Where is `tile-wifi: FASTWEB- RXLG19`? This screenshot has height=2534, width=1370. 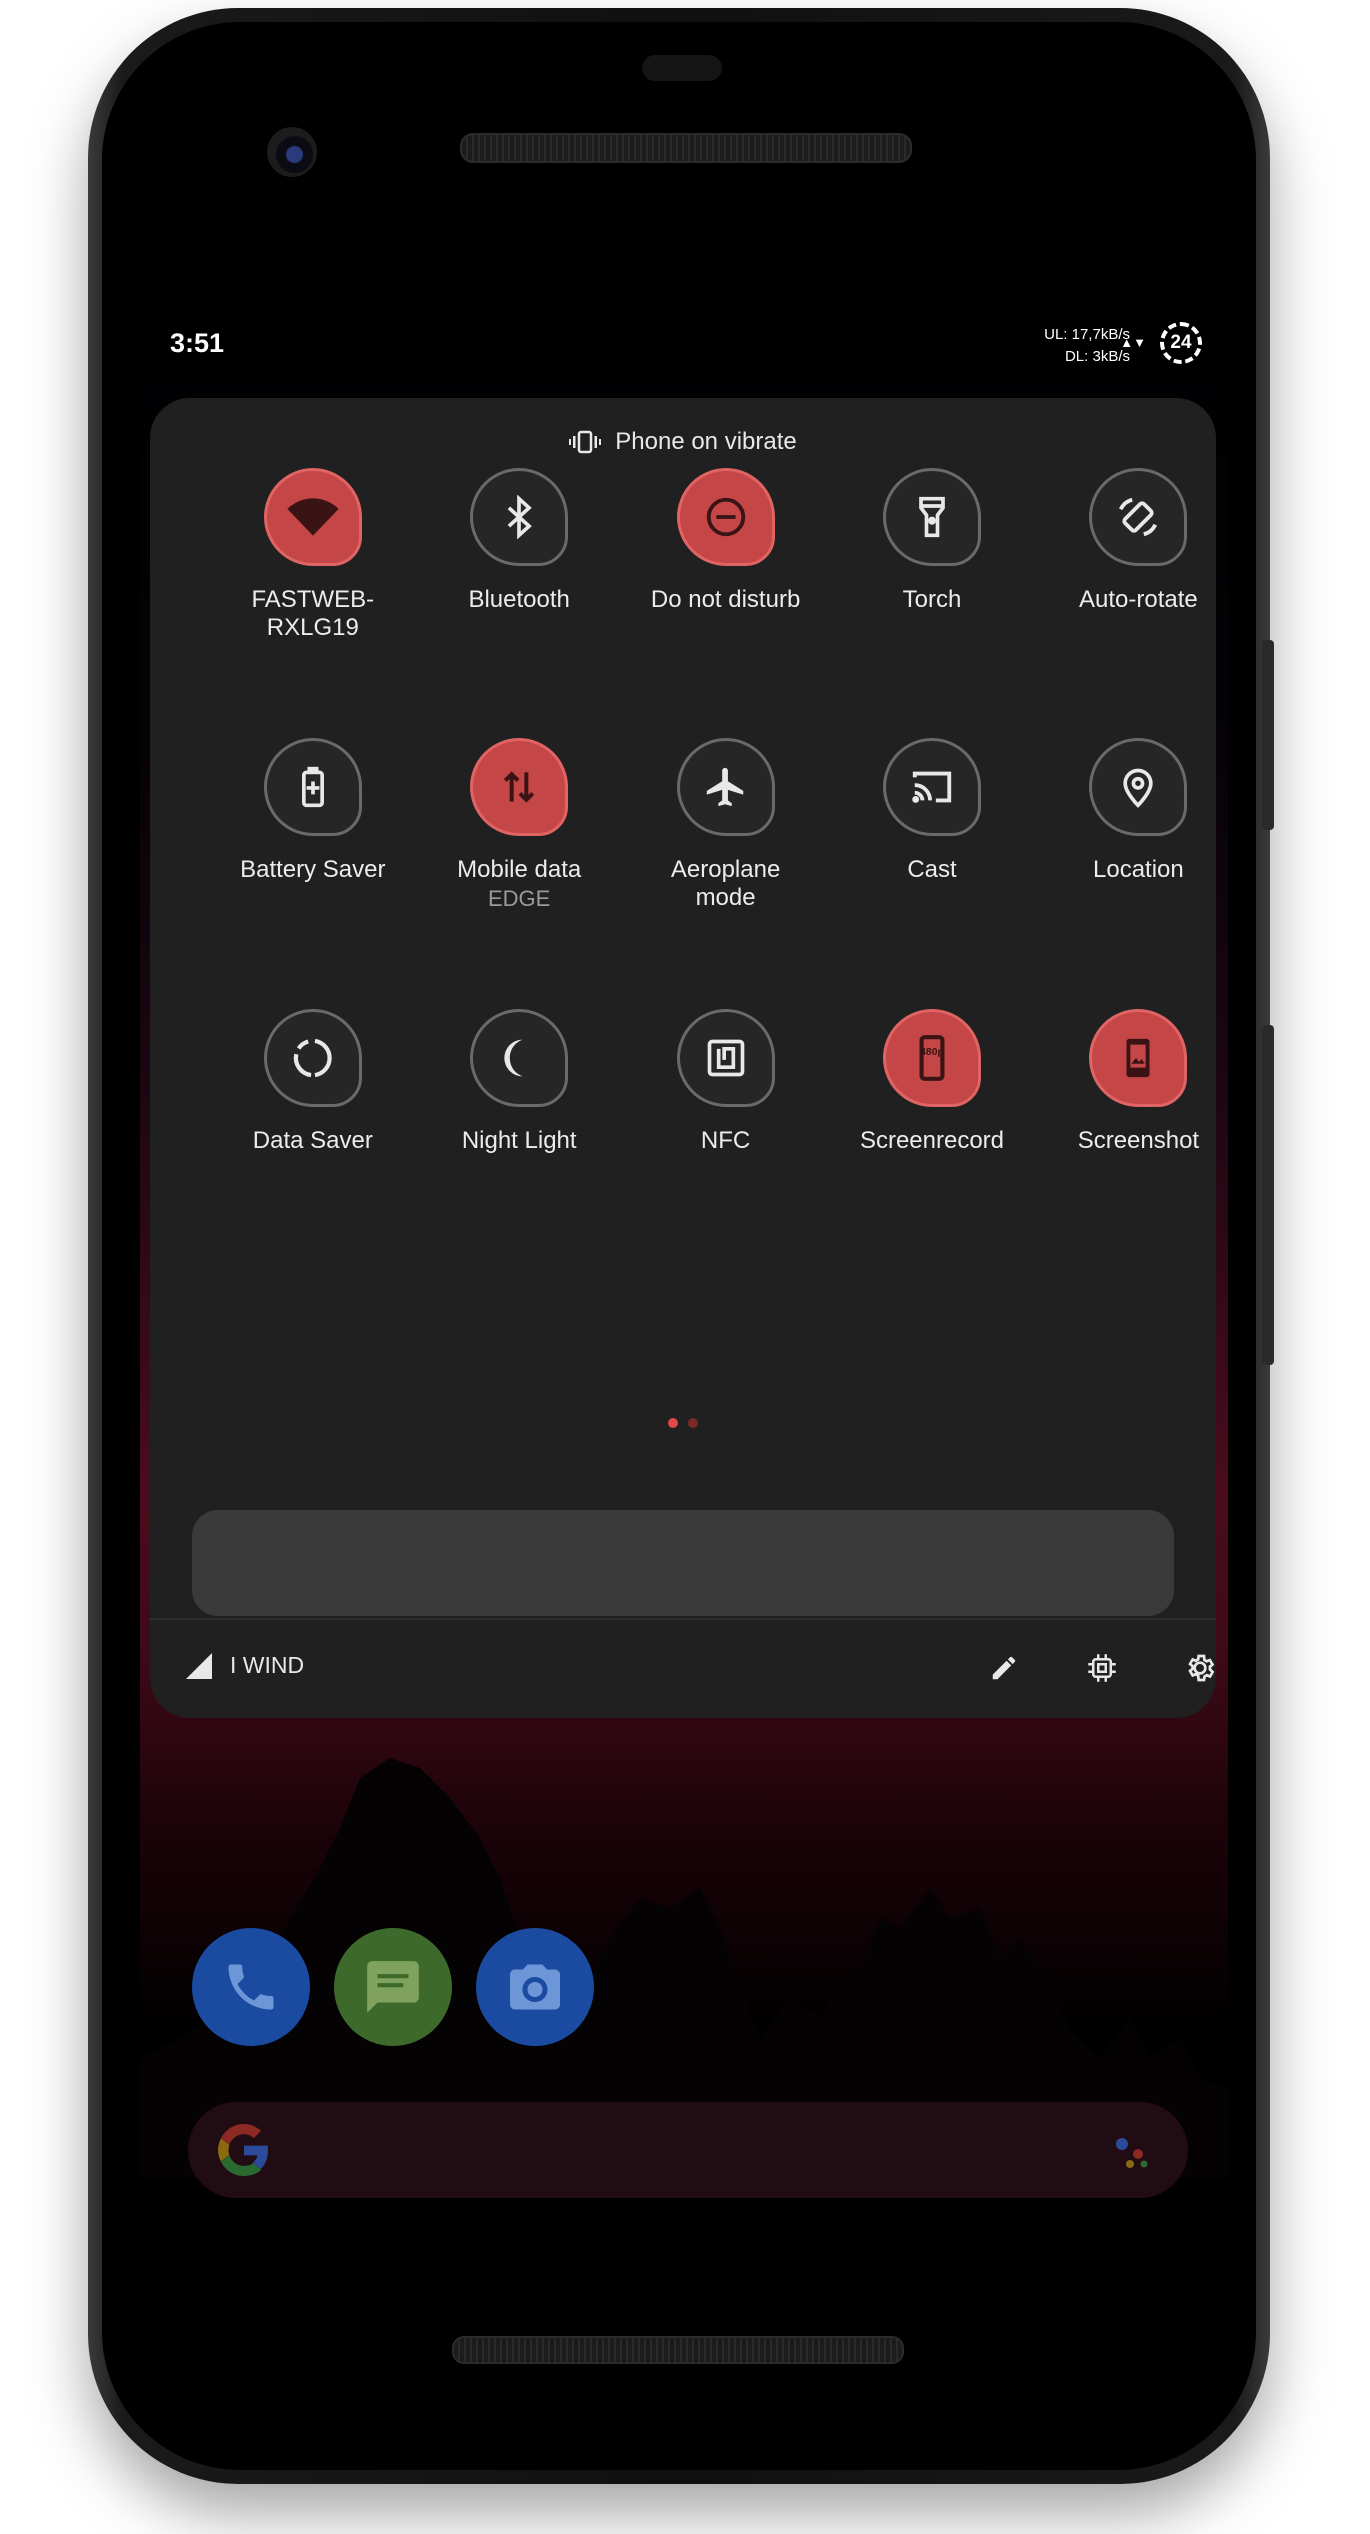 tile-wifi: FASTWEB- RXLG19 is located at coordinates (313, 555).